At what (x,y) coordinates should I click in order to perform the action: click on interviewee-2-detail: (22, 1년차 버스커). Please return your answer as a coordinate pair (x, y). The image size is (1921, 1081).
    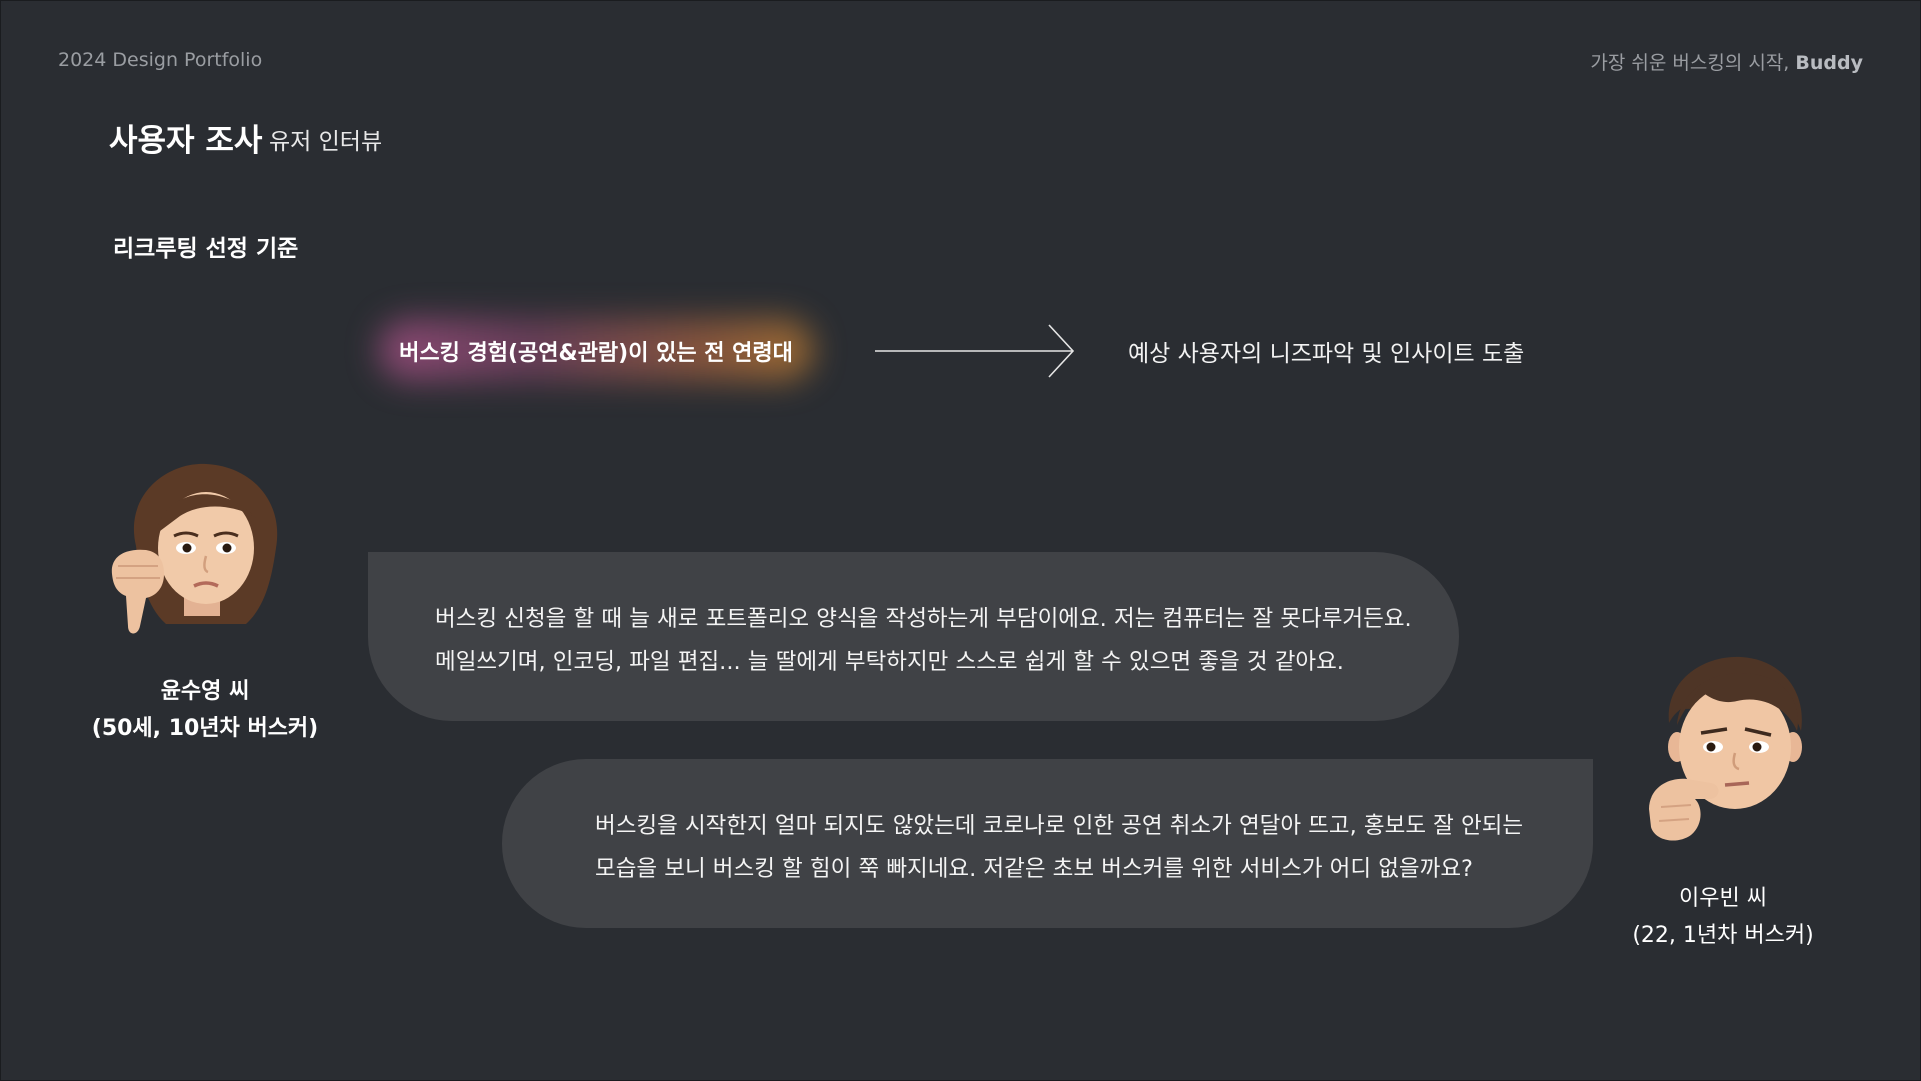
    Looking at the image, I should click on (1723, 935).